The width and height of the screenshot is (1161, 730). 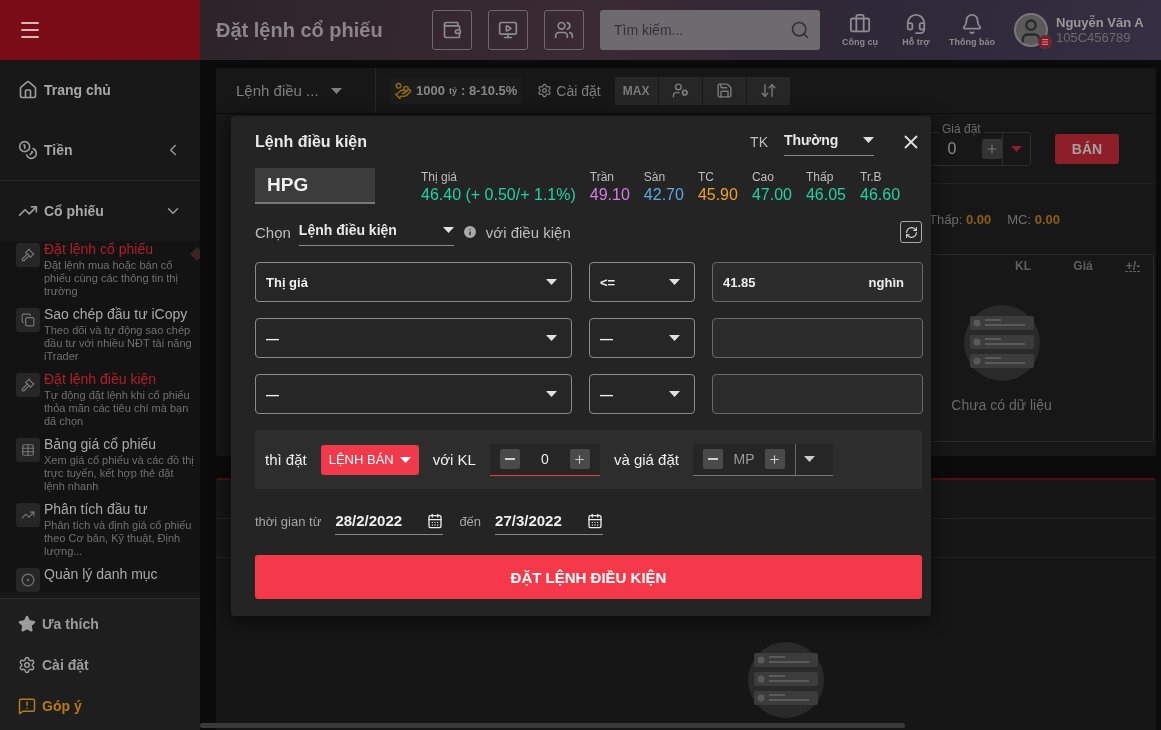 I want to click on trend-chart-icon, so click(x=28, y=515).